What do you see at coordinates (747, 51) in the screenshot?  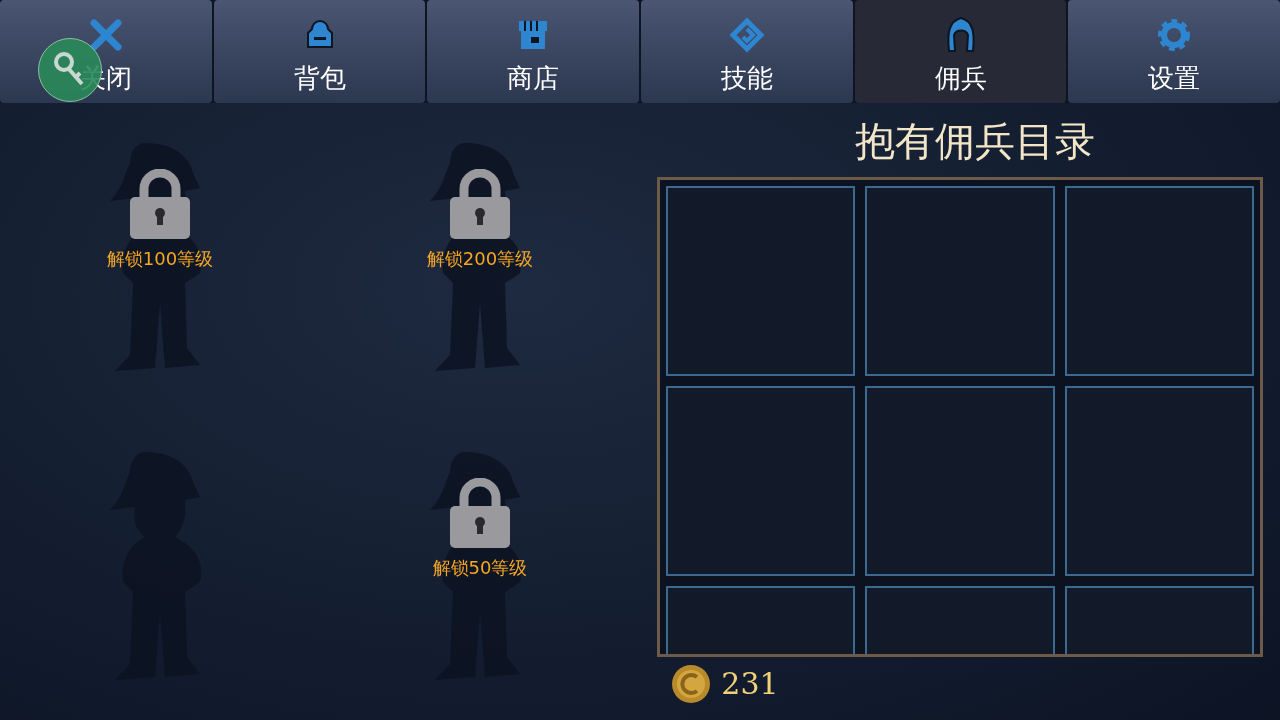 I see `tab: 技能` at bounding box center [747, 51].